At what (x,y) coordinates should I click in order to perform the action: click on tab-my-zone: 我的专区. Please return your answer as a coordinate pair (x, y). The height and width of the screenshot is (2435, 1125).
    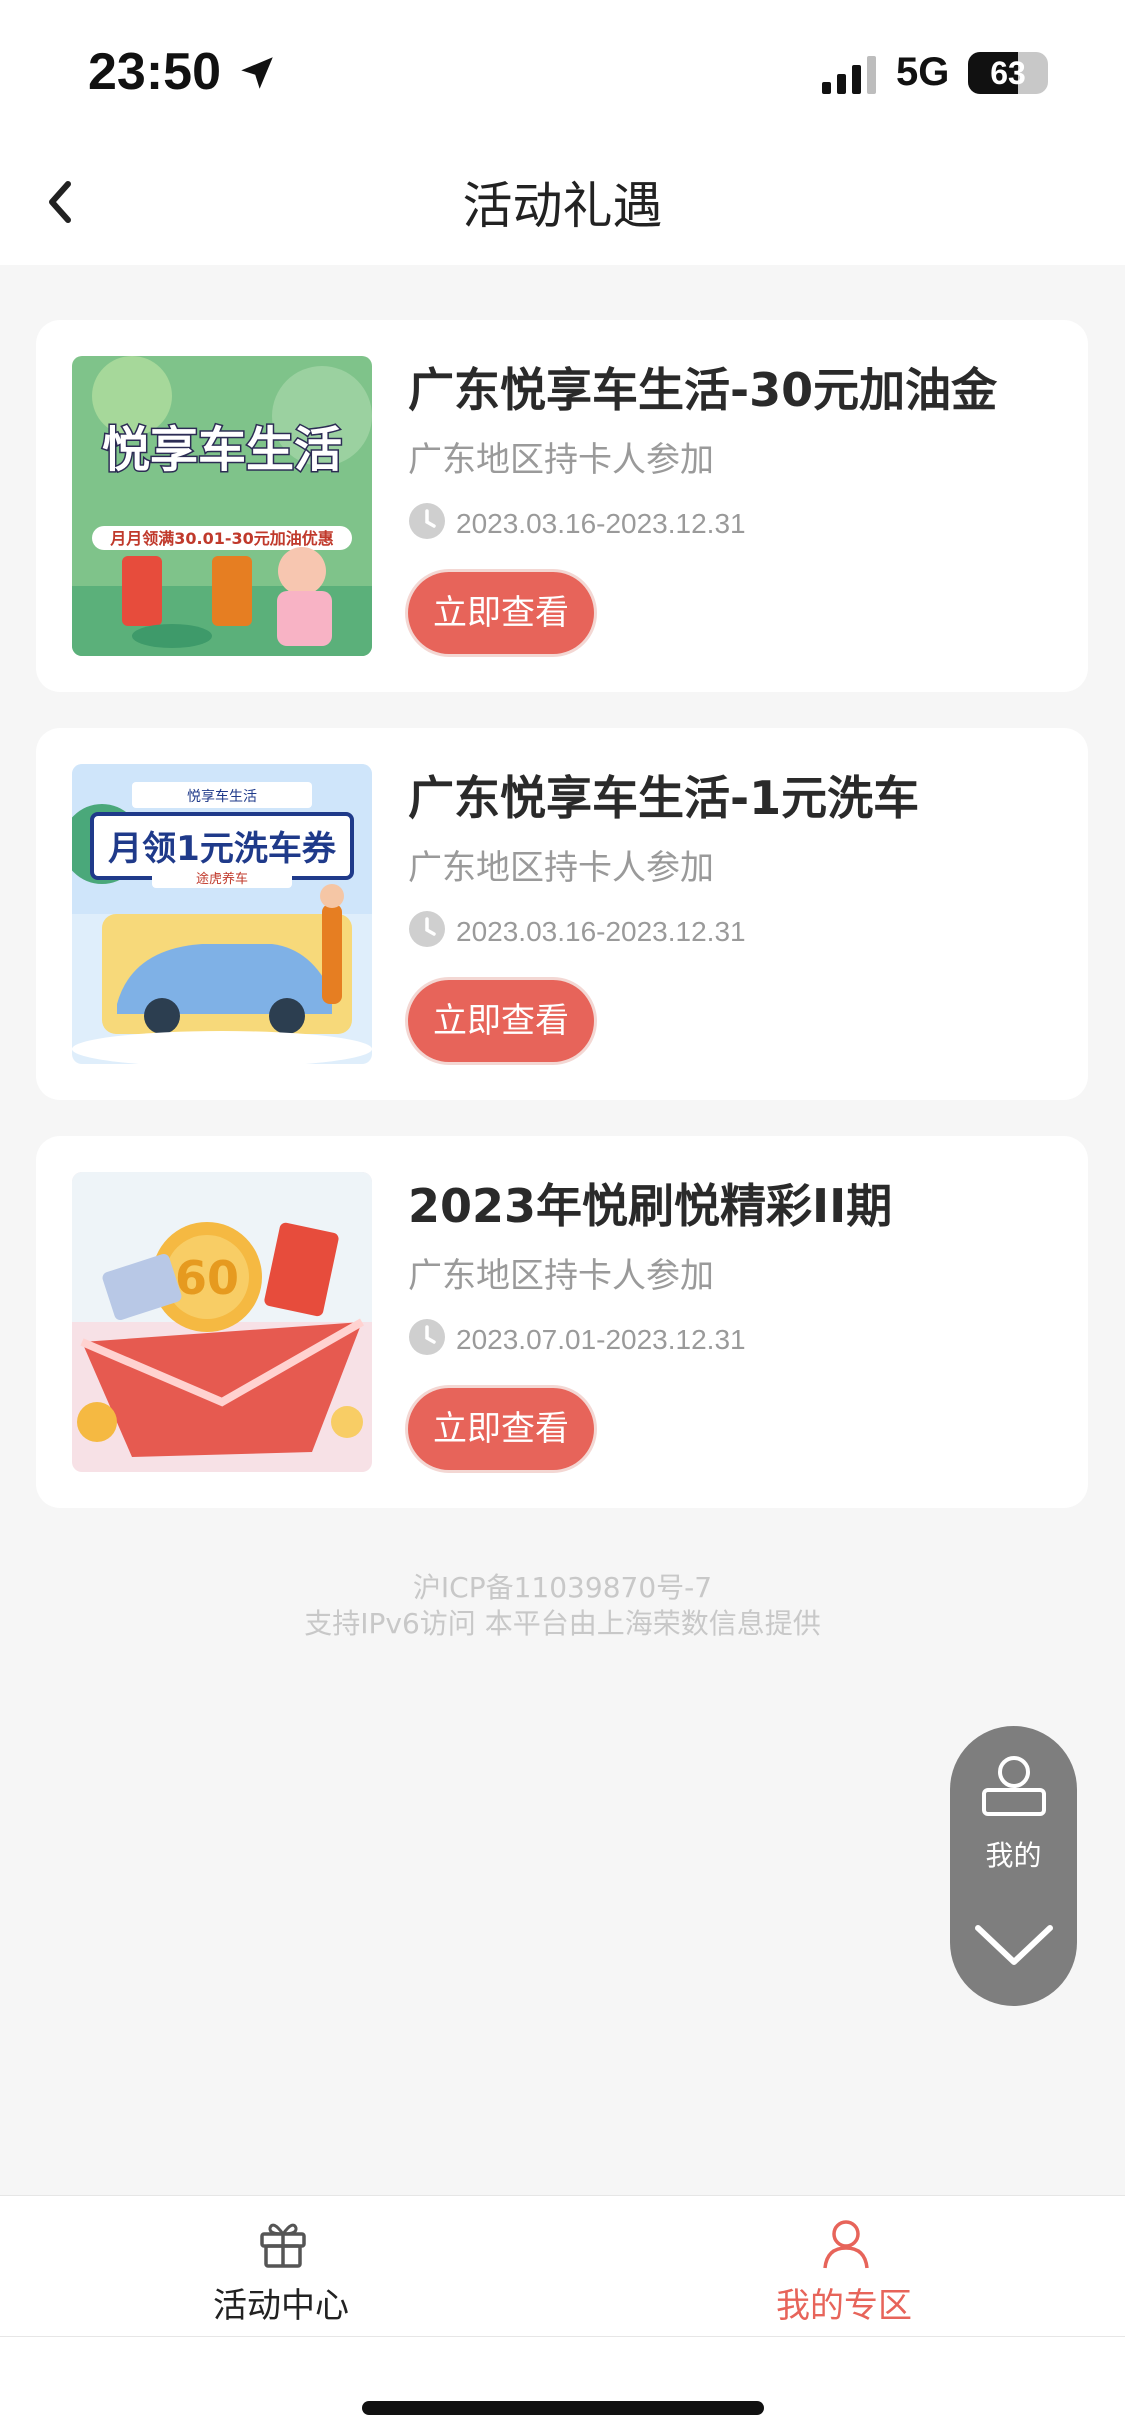
    Looking at the image, I should click on (844, 2267).